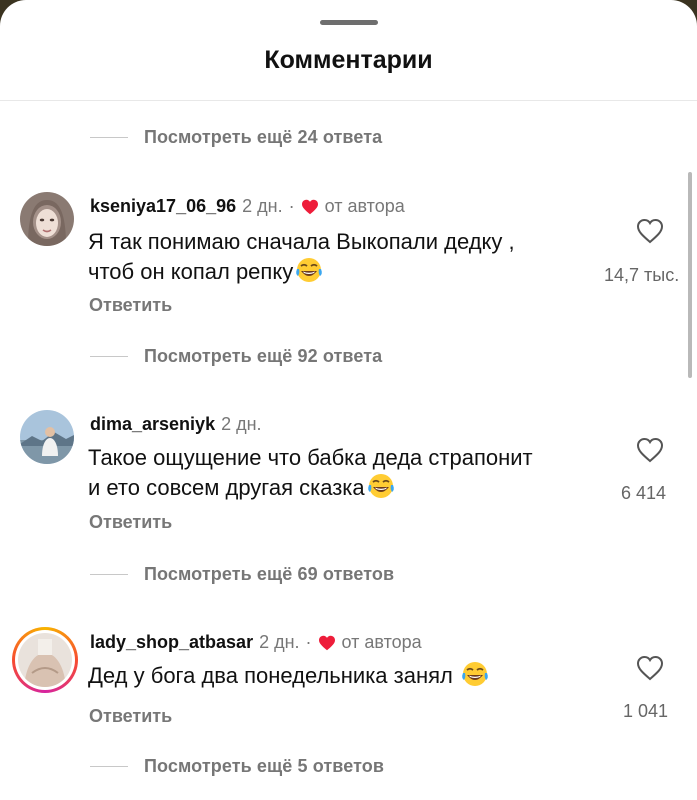 The height and width of the screenshot is (800, 697). Describe the element at coordinates (310, 457) in the screenshot. I see `comment-text-line: Такое ощущение что бабка деда страпонит` at that location.